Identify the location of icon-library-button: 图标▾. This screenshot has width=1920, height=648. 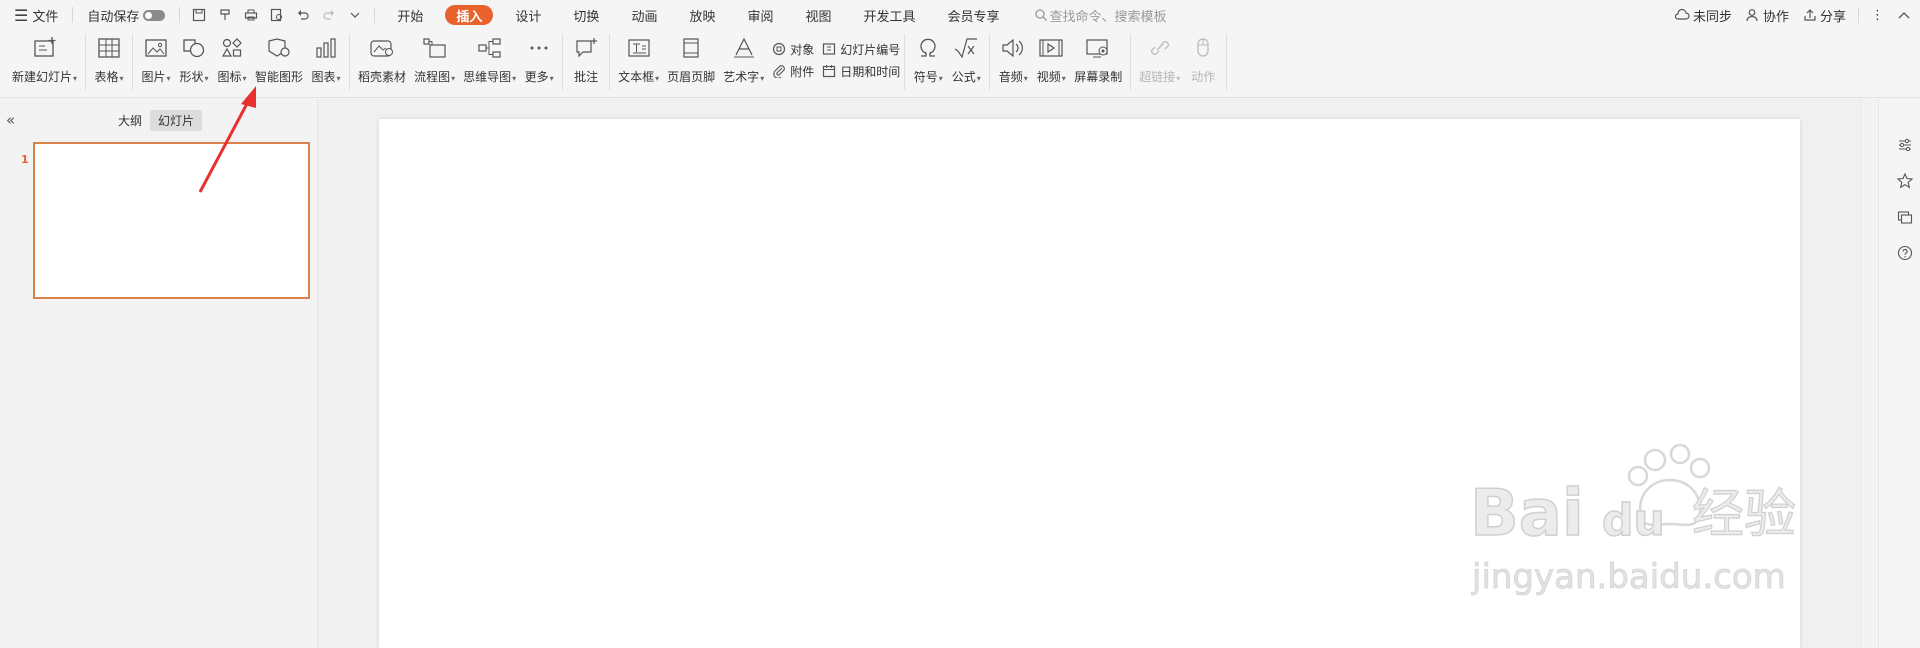
(232, 61).